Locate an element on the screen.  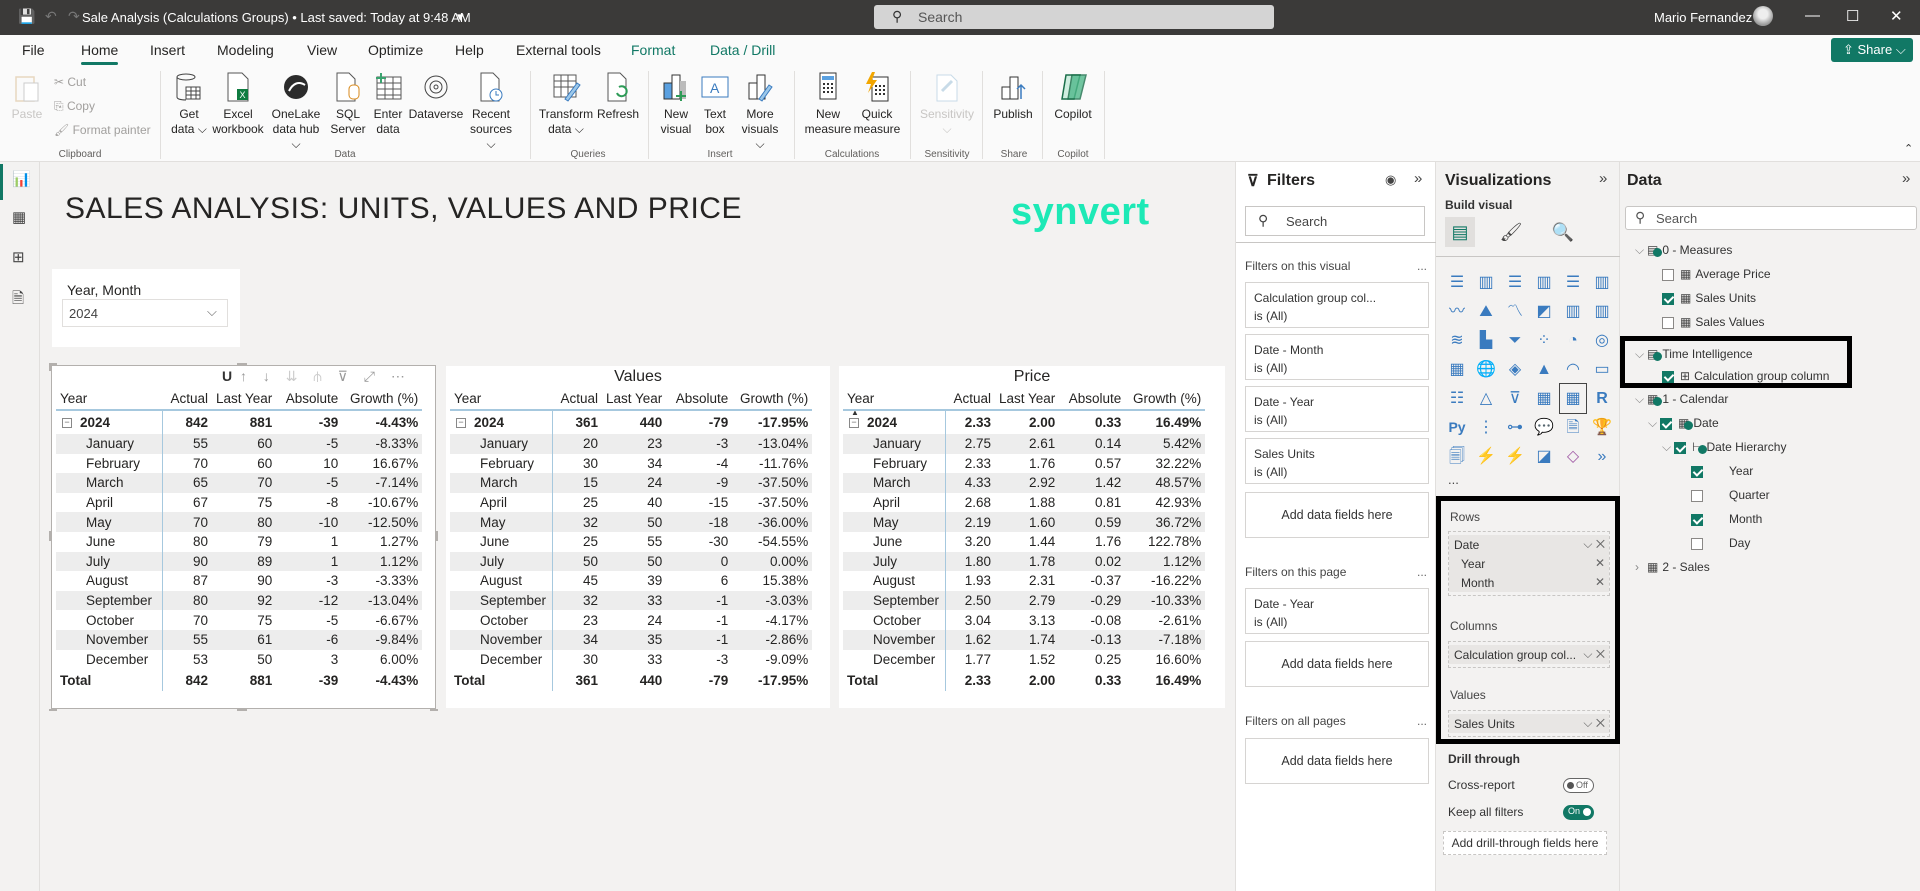
tree-level-year: Year is located at coordinates (1722, 471).